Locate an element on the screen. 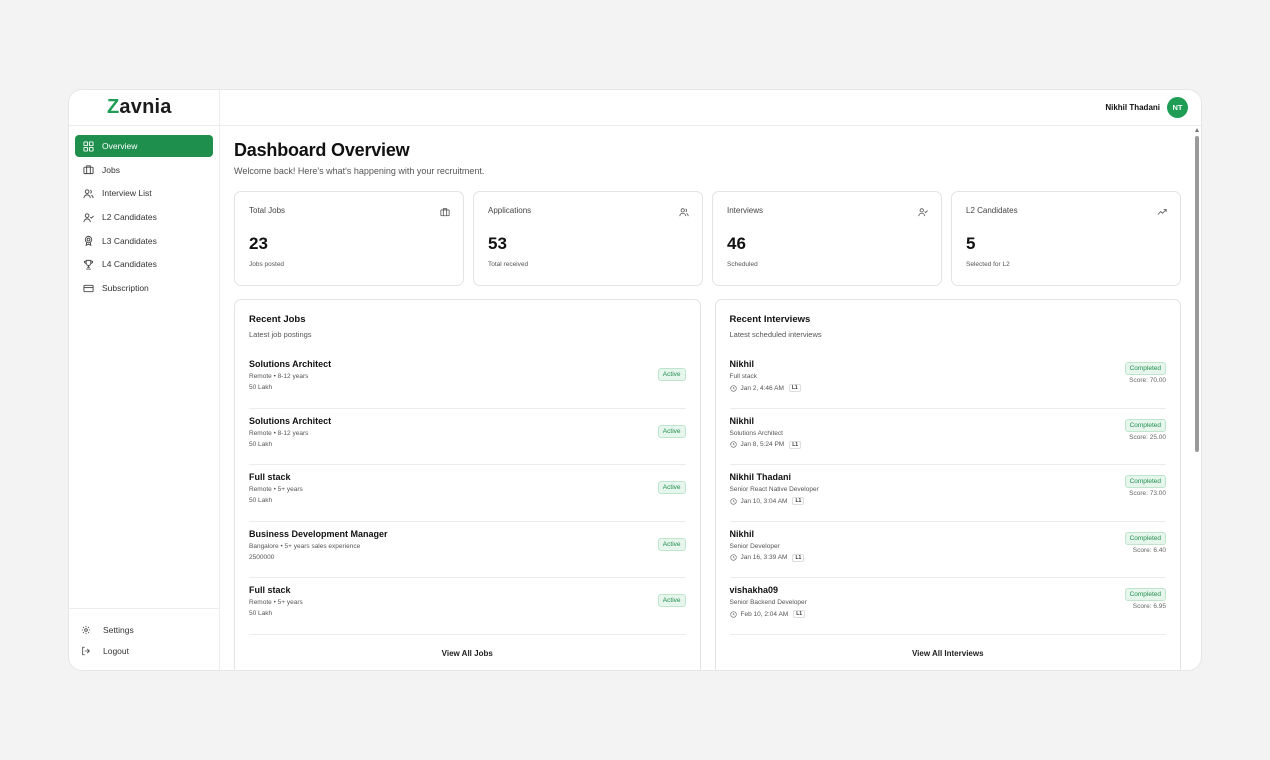 The width and height of the screenshot is (1270, 760). logout-icon is located at coordinates (86, 650).